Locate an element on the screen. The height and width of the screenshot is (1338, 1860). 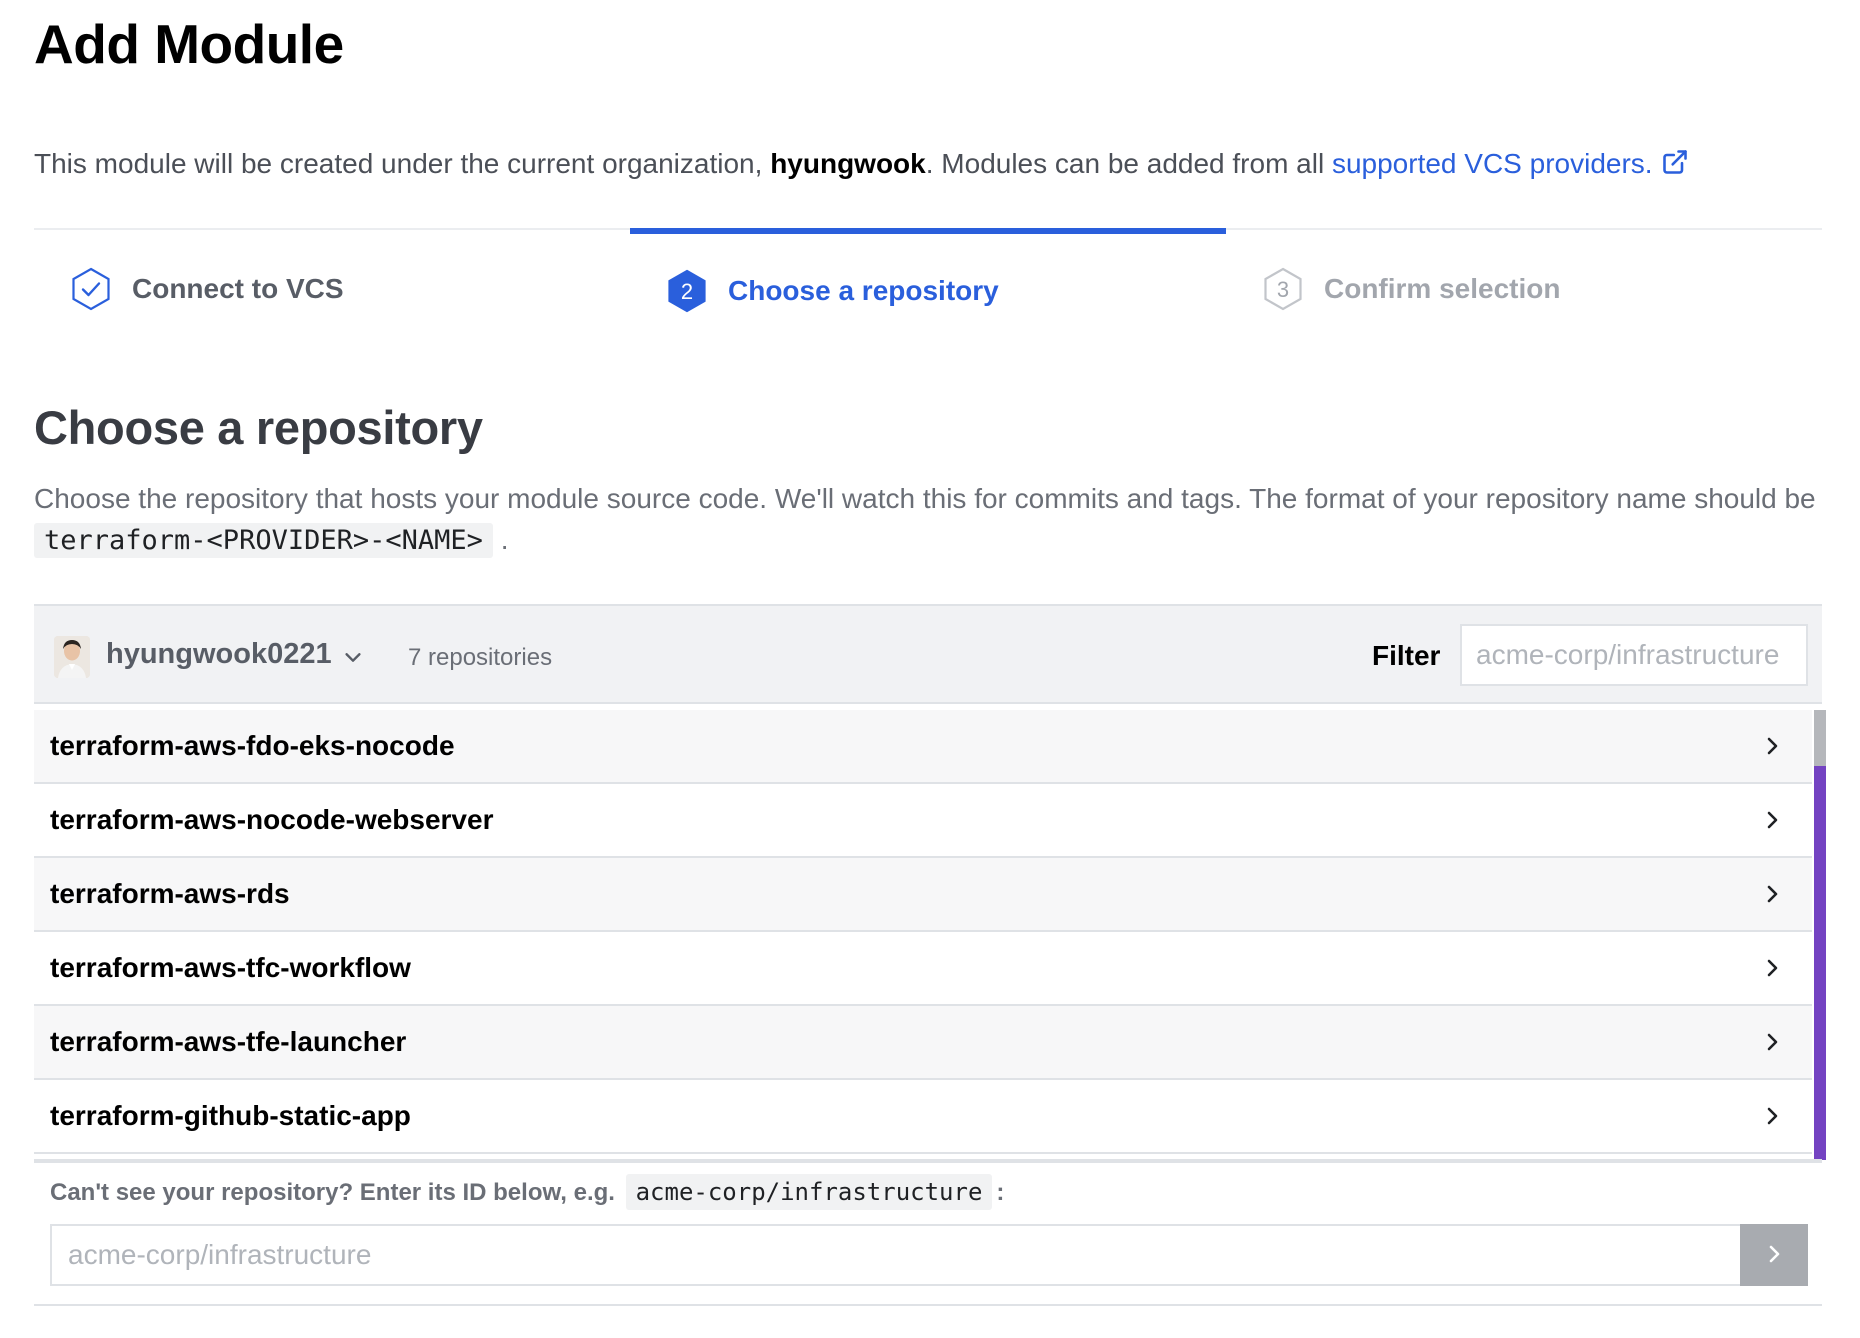
repository-name: terraform-aws-nocode-webserver is located at coordinates (272, 819).